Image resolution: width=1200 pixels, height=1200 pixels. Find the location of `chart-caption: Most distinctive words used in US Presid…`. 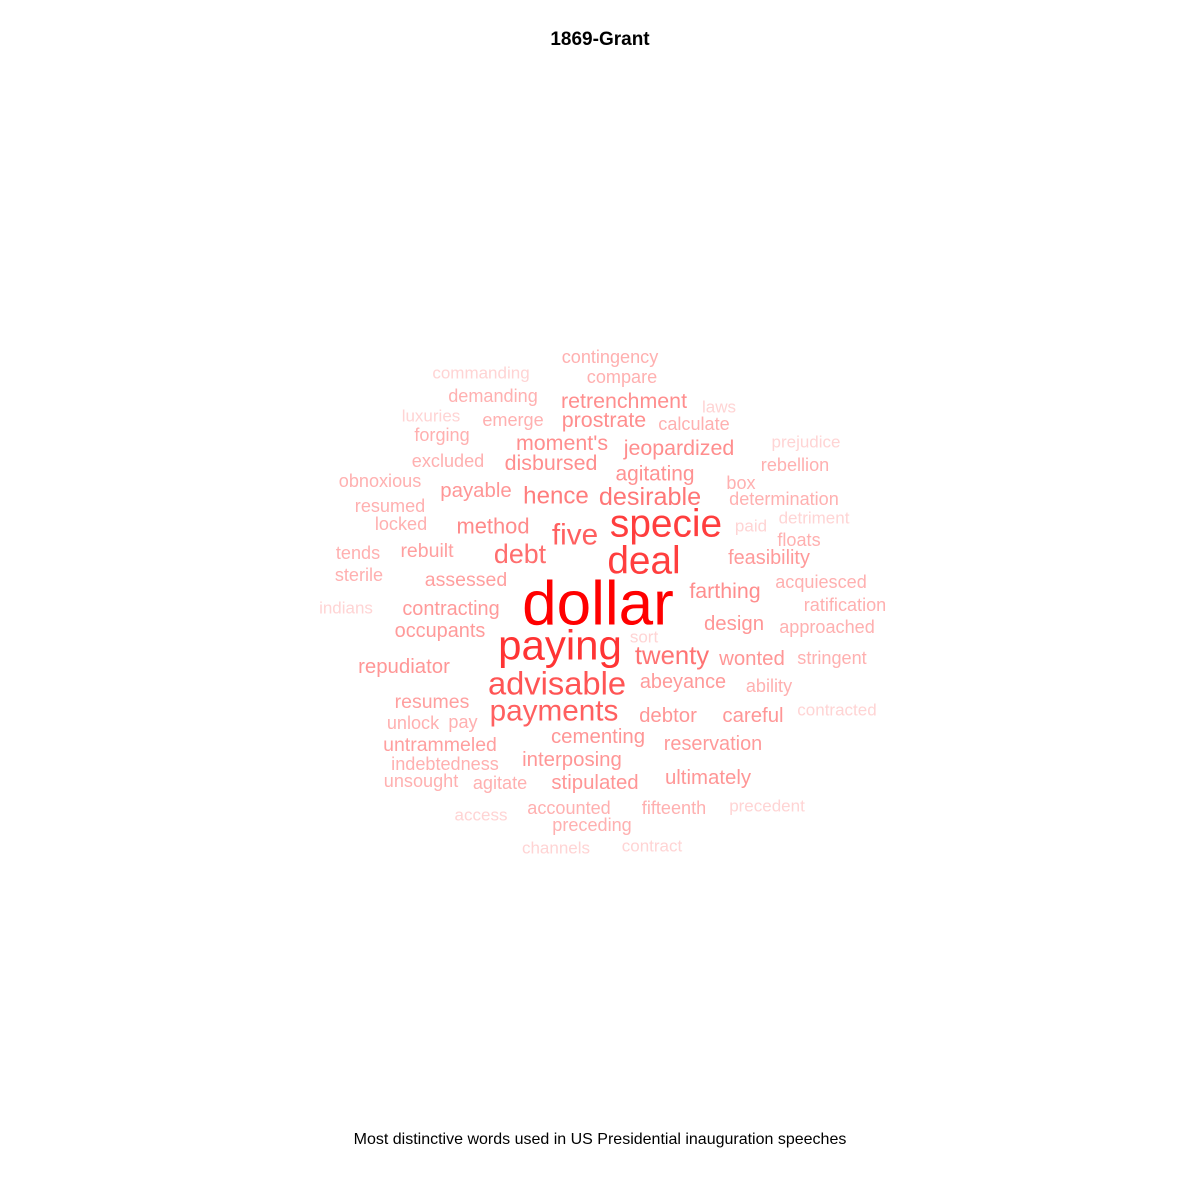

chart-caption: Most distinctive words used in US Presid… is located at coordinates (600, 1139).